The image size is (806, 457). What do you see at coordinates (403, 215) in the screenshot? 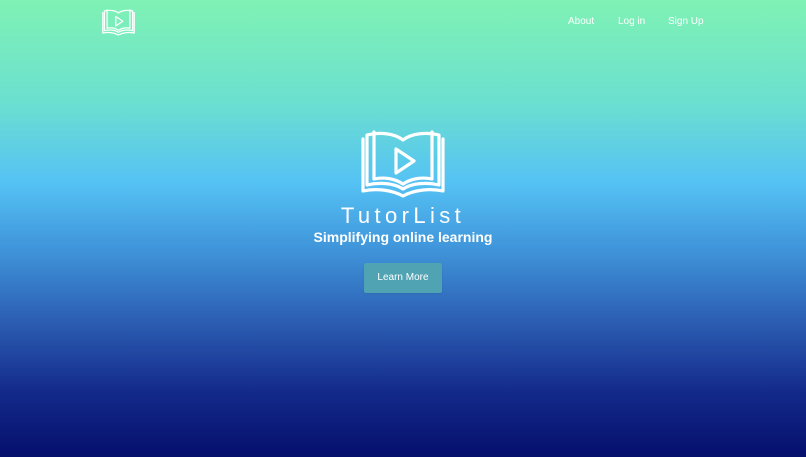
I see `hero-title: TutorList` at bounding box center [403, 215].